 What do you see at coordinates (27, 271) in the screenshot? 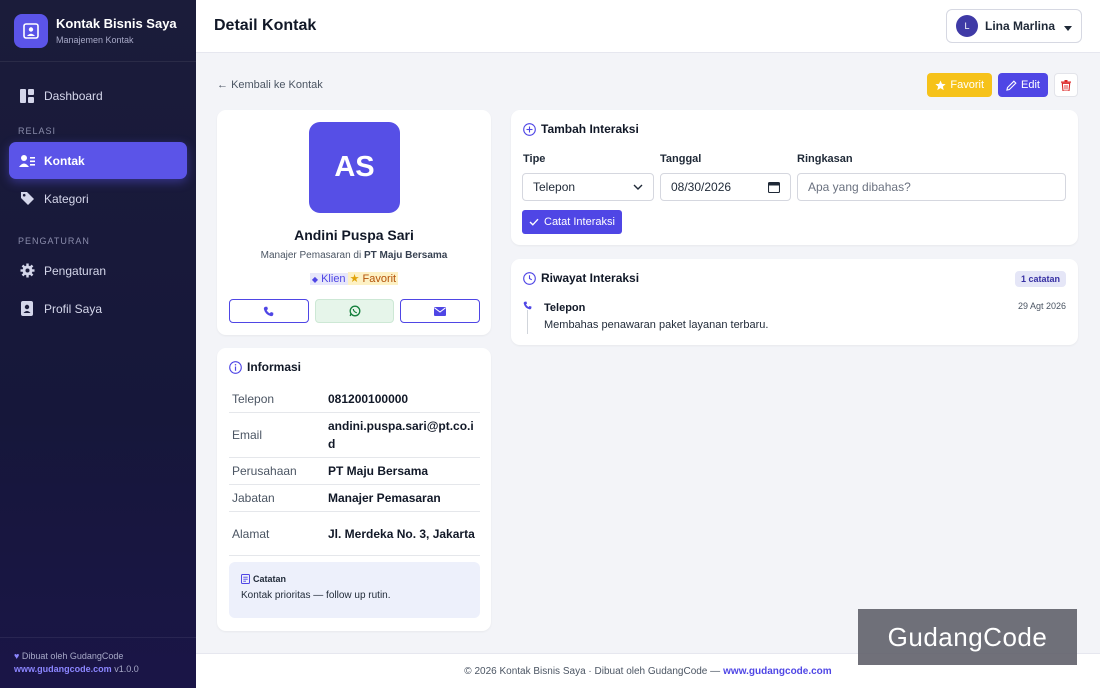
I see `gear-icon` at bounding box center [27, 271].